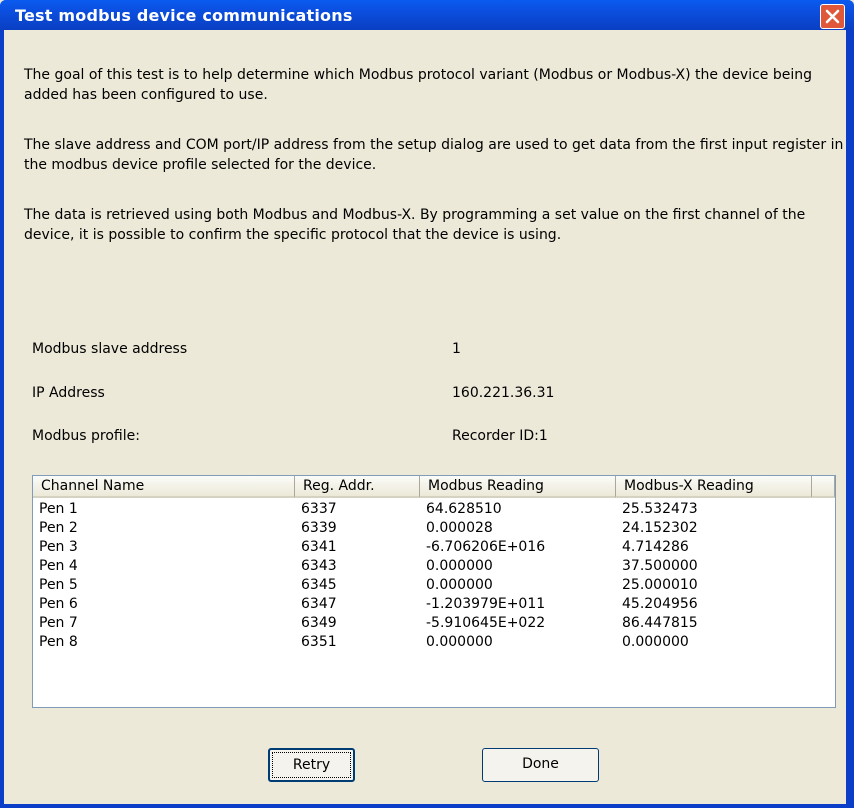 This screenshot has height=808, width=854. What do you see at coordinates (486, 547) in the screenshot?
I see `cell-modbus-reading: -6.706206E+016` at bounding box center [486, 547].